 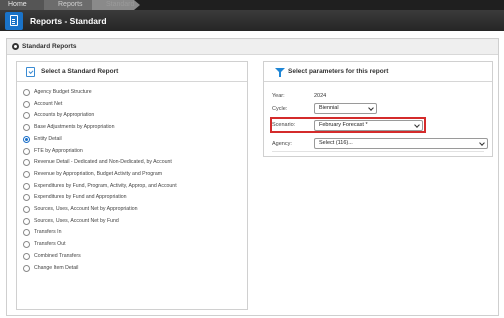 I want to click on report-option: FTE by Appropriation, so click(x=133, y=152).